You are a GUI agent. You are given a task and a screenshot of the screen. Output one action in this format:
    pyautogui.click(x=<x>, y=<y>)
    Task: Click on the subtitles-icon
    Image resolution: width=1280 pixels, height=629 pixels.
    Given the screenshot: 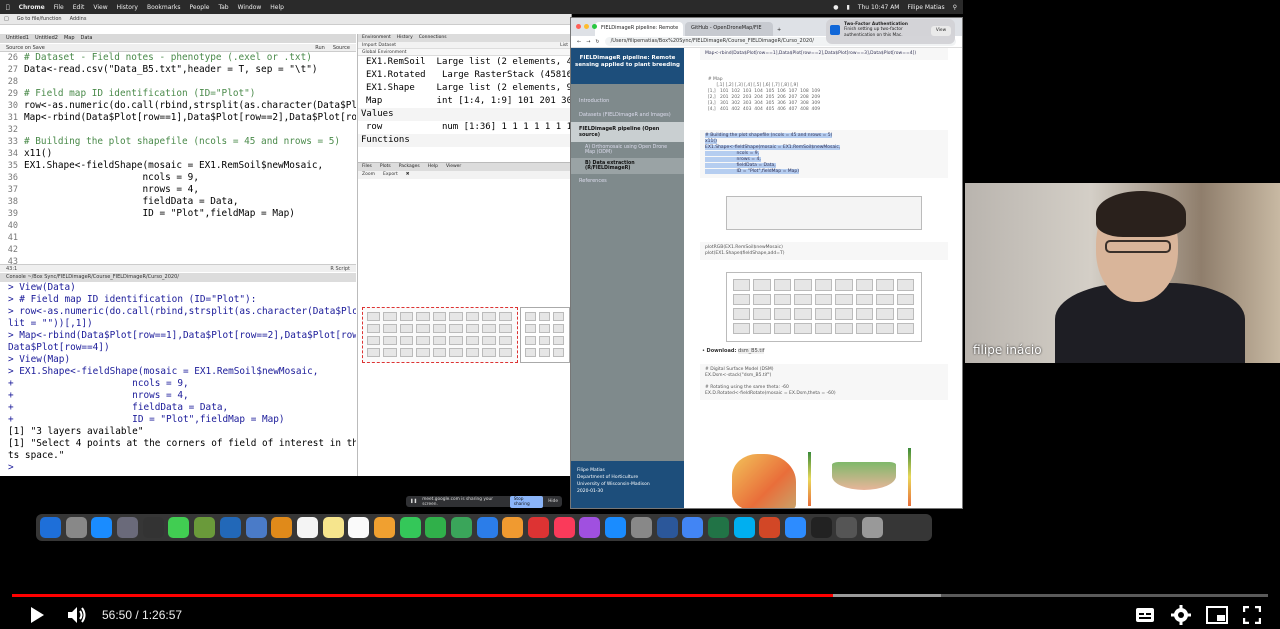 What is the action you would take?
    pyautogui.click(x=1145, y=615)
    